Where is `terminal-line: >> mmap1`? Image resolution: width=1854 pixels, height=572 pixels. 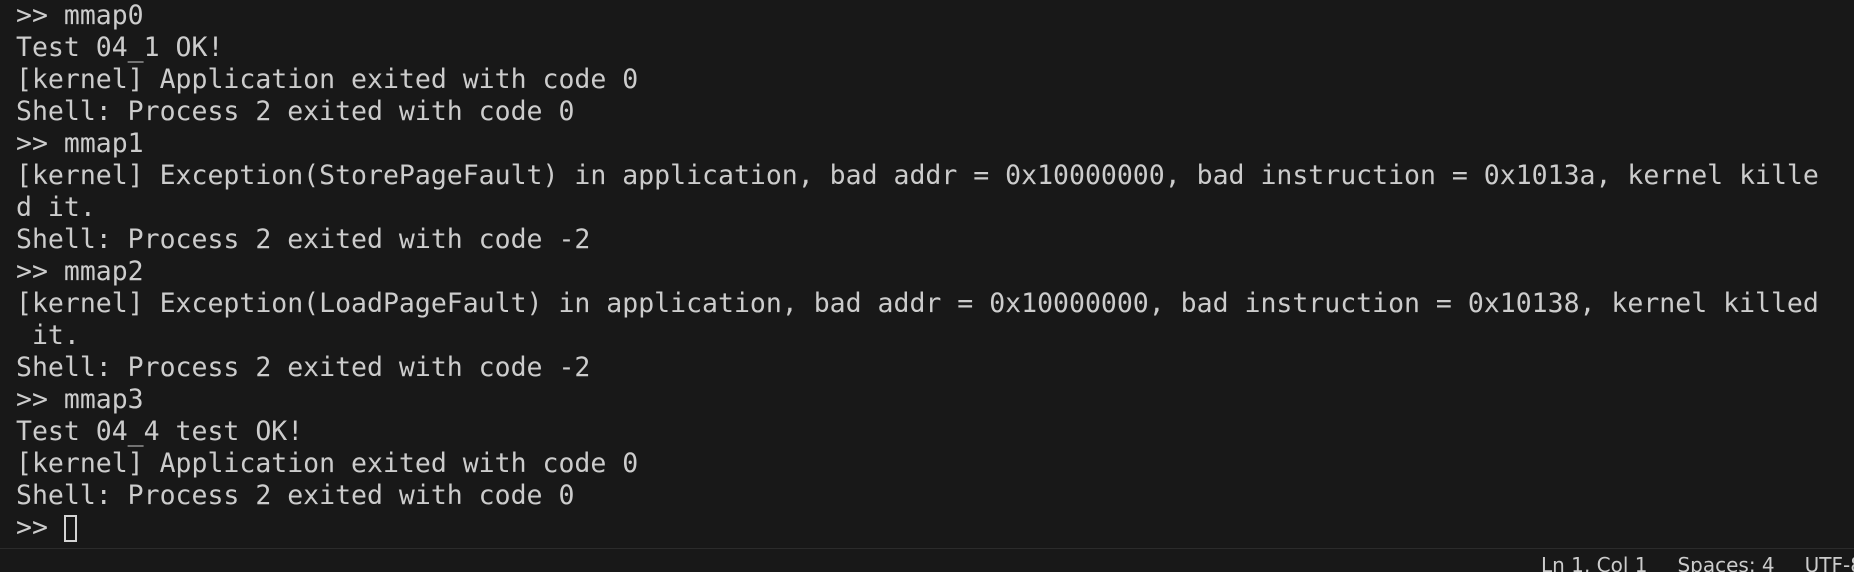
terminal-line: >> mmap1 is located at coordinates (80, 143).